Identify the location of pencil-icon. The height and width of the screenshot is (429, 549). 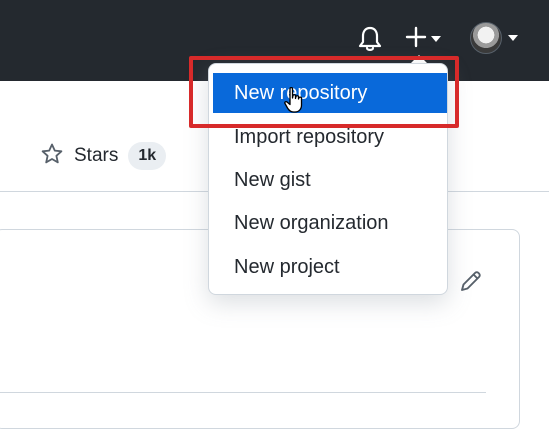
(471, 281).